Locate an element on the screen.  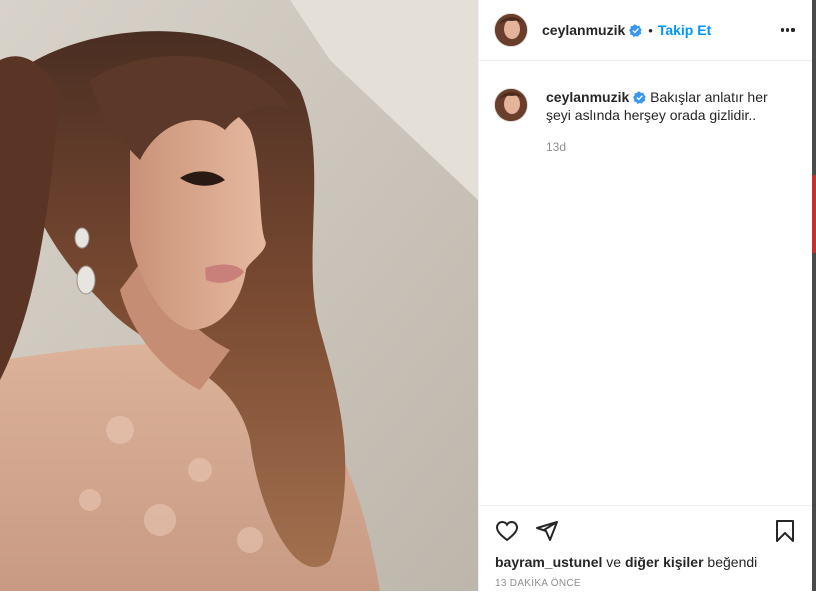
heart-icon is located at coordinates (507, 531).